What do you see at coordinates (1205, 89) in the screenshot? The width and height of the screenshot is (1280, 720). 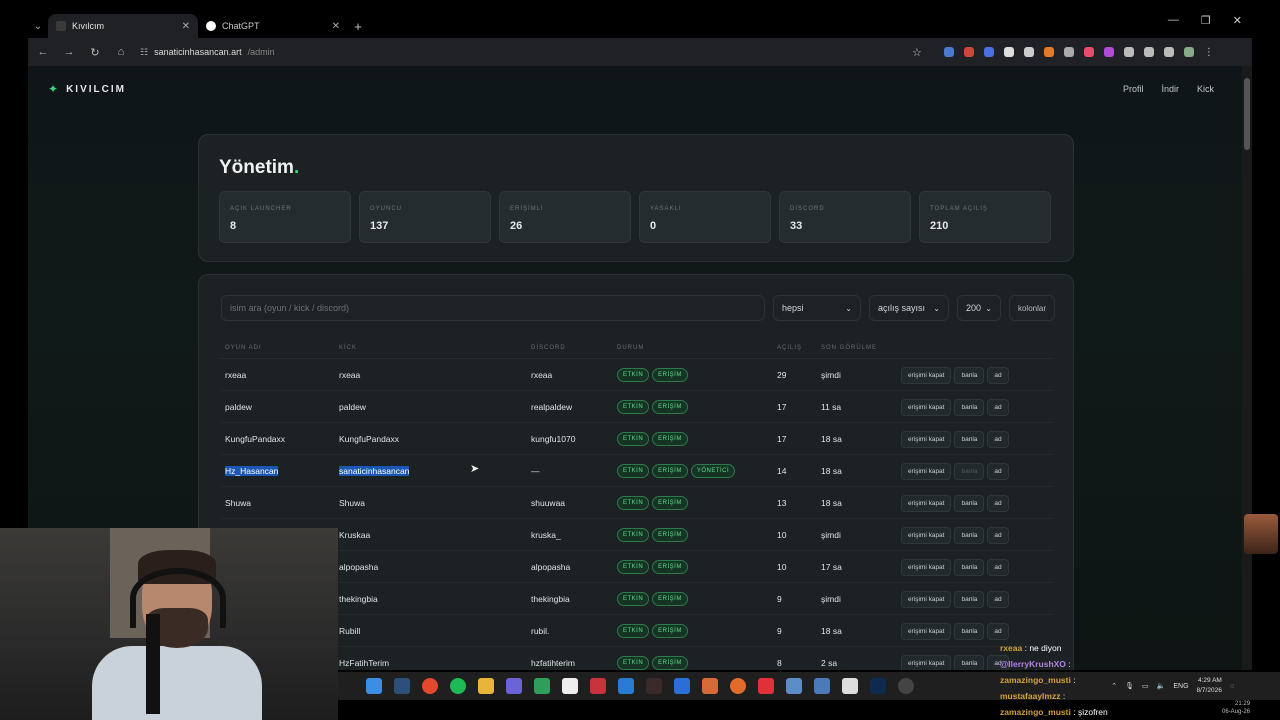 I see `nav-link-kick: Kick` at bounding box center [1205, 89].